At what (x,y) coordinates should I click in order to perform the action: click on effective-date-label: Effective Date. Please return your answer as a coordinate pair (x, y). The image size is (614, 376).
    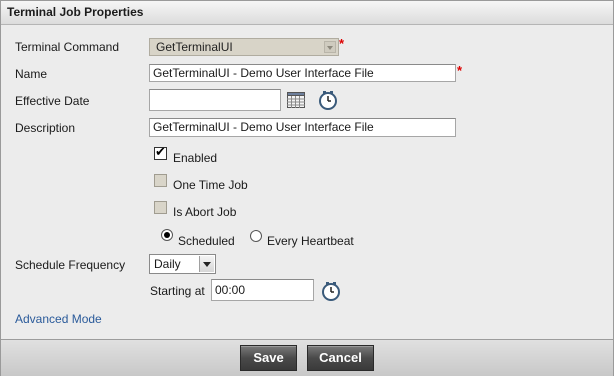
    Looking at the image, I should click on (52, 101).